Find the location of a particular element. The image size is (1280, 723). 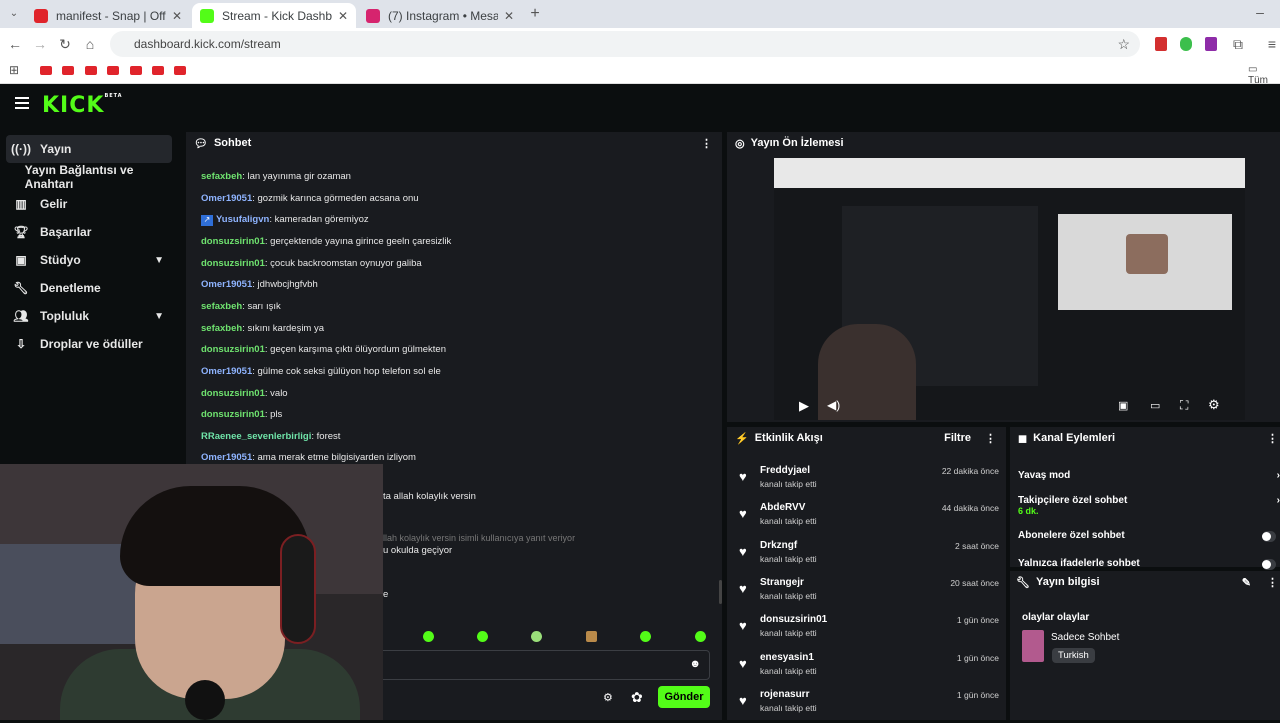

sidebar-item-basarilar: 🏆︎ Başarılar is located at coordinates (89, 232).